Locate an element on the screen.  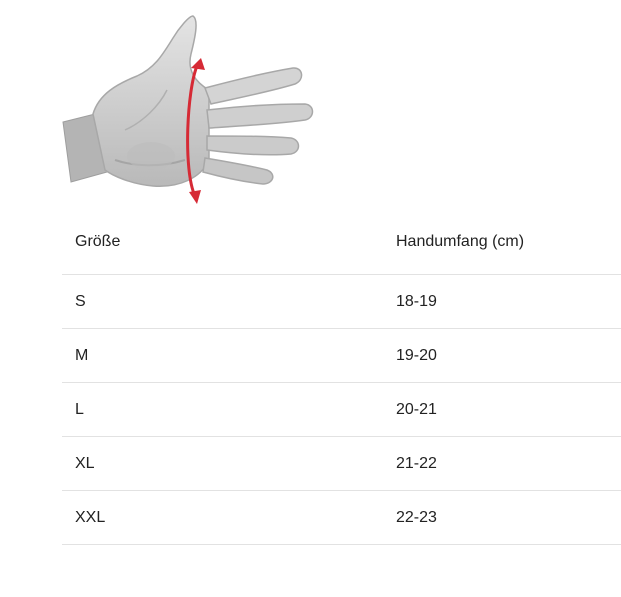
size-cell: S is located at coordinates (80, 301).